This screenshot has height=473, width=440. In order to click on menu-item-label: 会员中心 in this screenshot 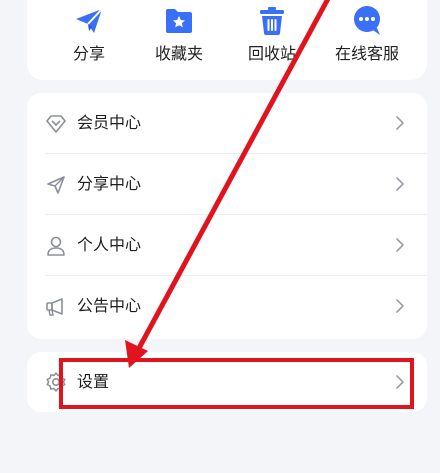, I will do `click(109, 122)`.